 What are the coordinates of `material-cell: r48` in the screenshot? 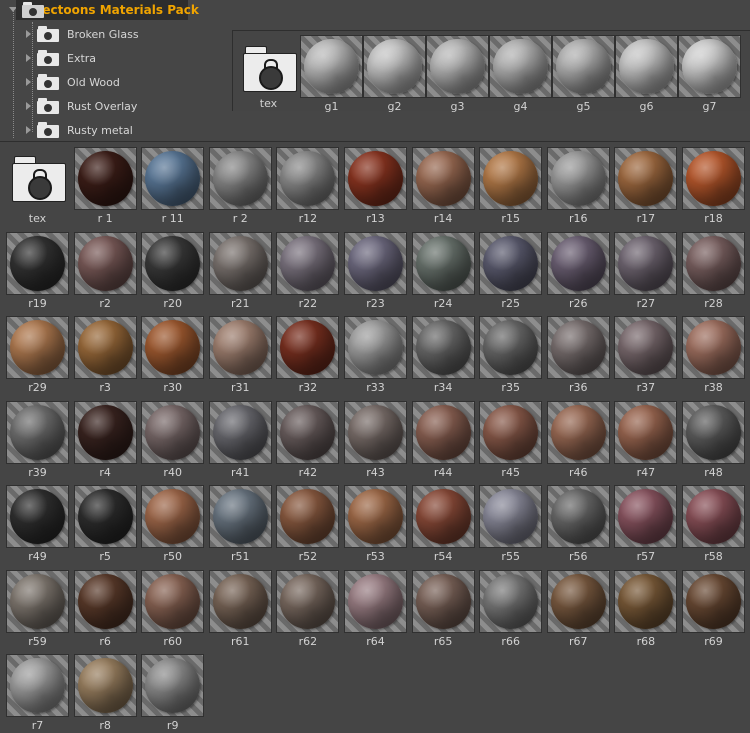 It's located at (713, 439).